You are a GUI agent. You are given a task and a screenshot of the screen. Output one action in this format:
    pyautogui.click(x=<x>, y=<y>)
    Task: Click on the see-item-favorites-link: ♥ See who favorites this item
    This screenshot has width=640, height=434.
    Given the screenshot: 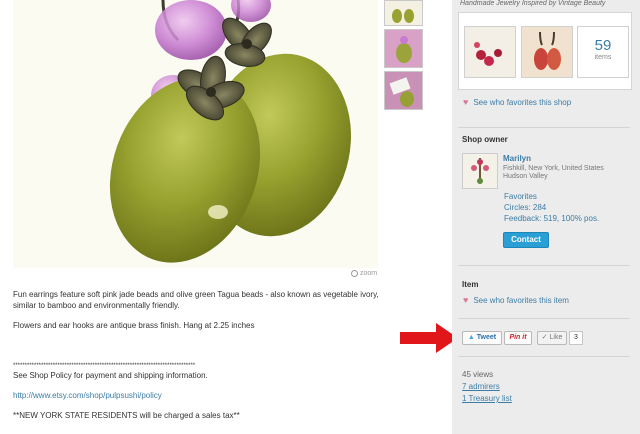 What is the action you would take?
    pyautogui.click(x=516, y=300)
    